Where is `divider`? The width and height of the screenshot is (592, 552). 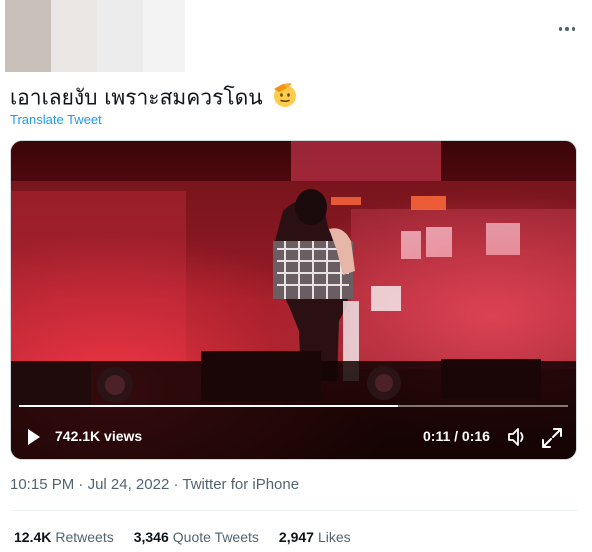 divider is located at coordinates (294, 510).